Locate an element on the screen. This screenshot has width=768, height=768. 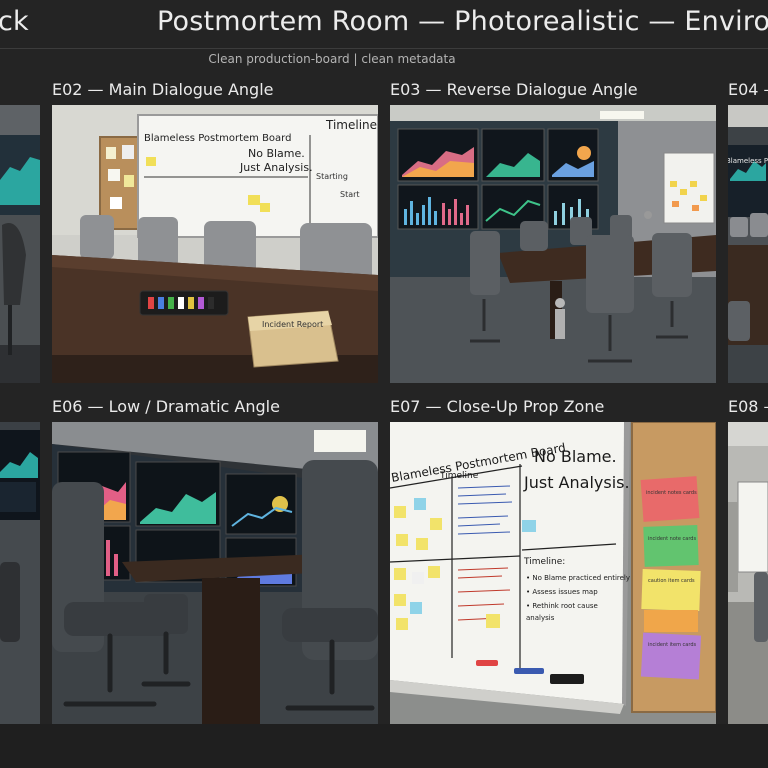
e07-item-1: • No Blame practiced entirely is located at coordinates (578, 578).